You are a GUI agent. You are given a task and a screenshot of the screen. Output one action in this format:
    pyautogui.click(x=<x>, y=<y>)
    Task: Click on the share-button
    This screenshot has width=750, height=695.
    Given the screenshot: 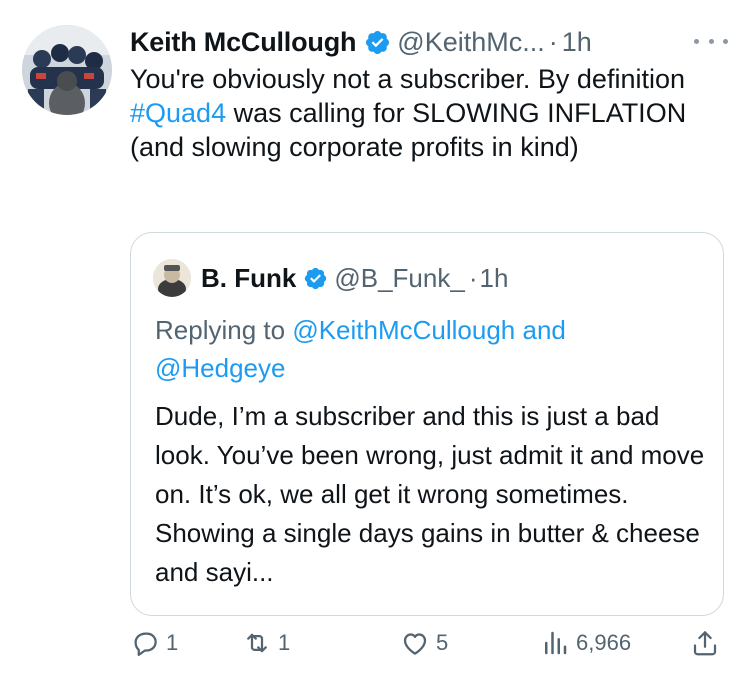 What is the action you would take?
    pyautogui.click(x=708, y=643)
    